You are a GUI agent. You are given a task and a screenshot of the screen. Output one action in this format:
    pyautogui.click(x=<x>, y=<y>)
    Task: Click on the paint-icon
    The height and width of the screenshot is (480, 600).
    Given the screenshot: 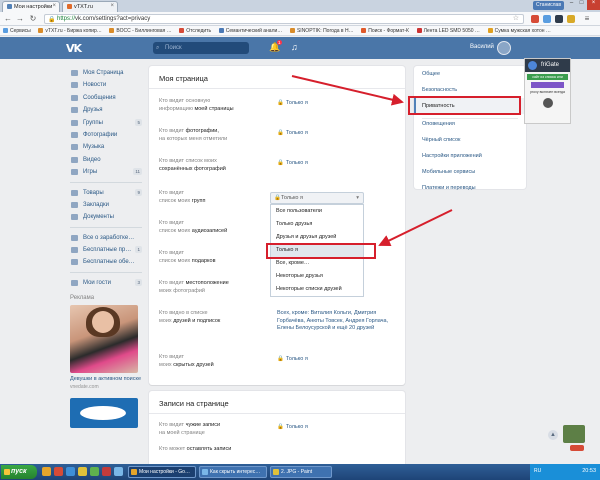 What is the action you would take?
    pyautogui.click(x=276, y=472)
    